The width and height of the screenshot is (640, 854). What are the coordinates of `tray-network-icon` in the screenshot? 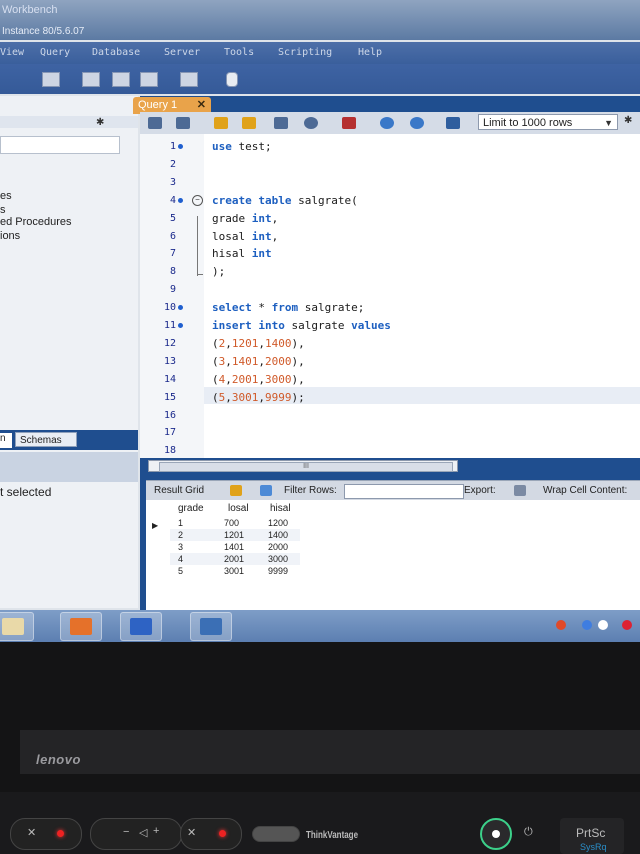 It's located at (587, 625).